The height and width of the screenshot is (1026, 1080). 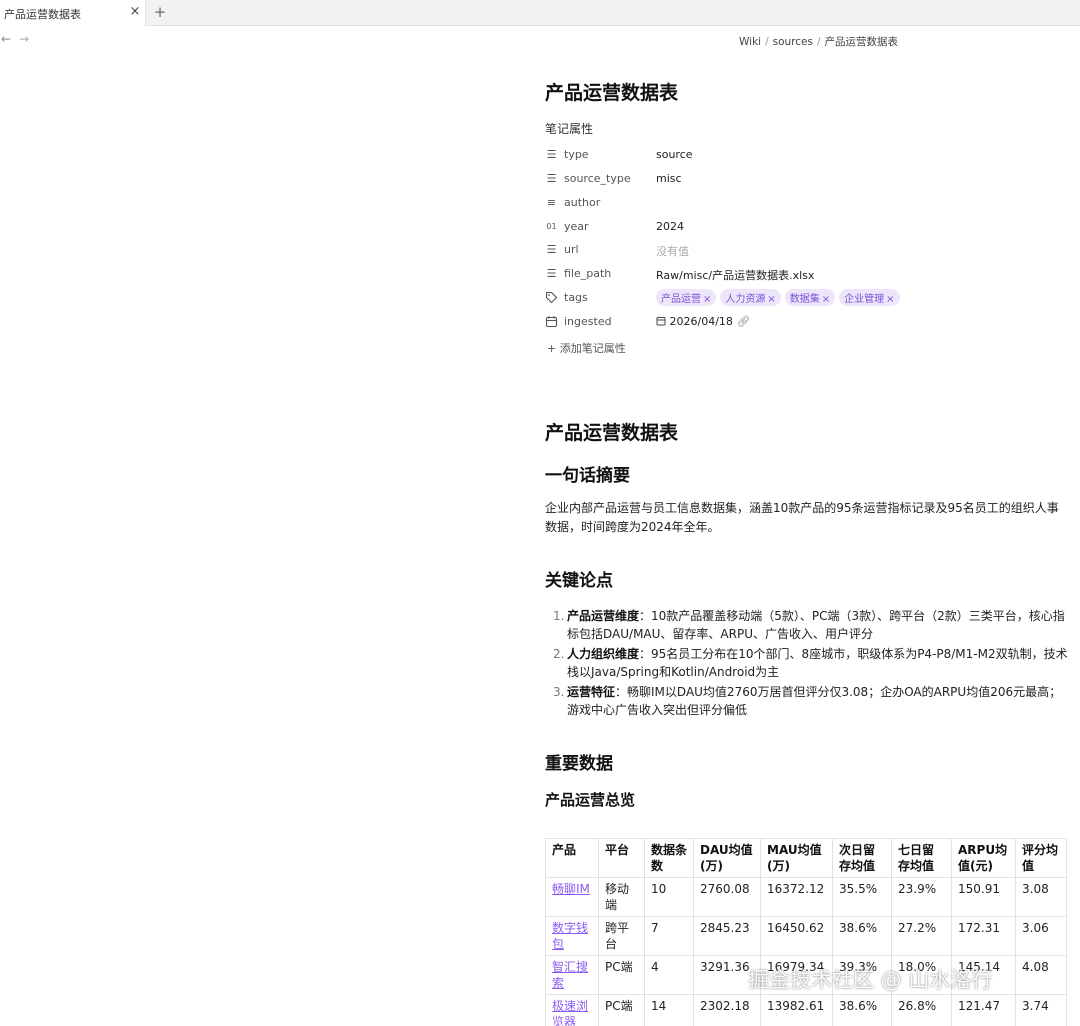 I want to click on product-link: 极速浏览器, so click(x=570, y=1012).